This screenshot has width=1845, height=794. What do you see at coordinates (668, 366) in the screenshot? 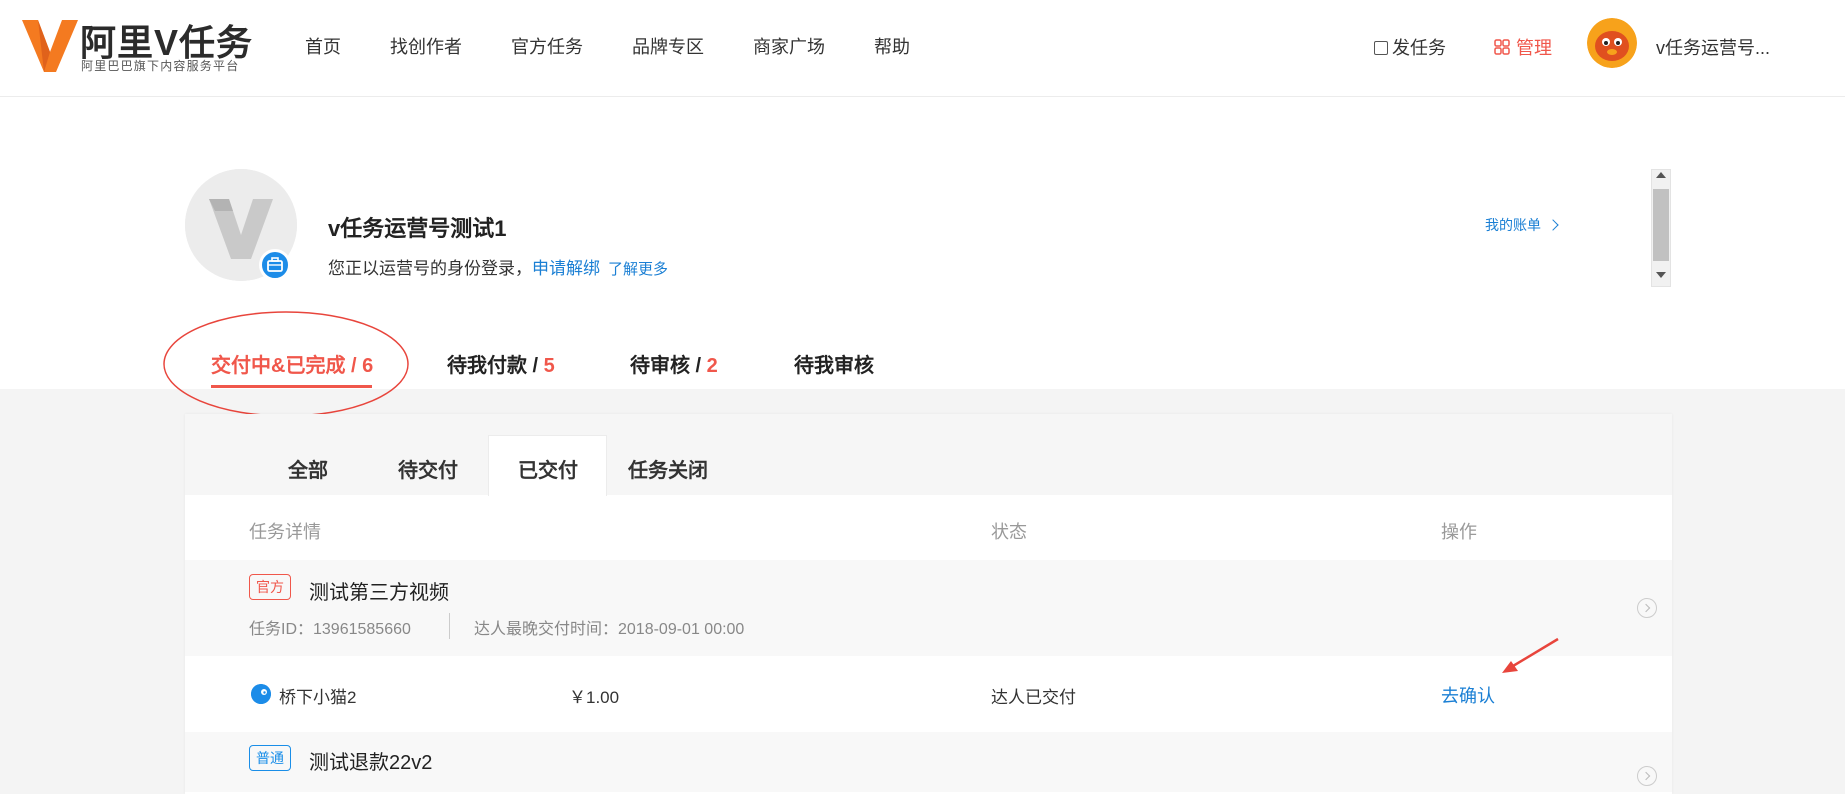
I see `tab-label: 待审核 /` at bounding box center [668, 366].